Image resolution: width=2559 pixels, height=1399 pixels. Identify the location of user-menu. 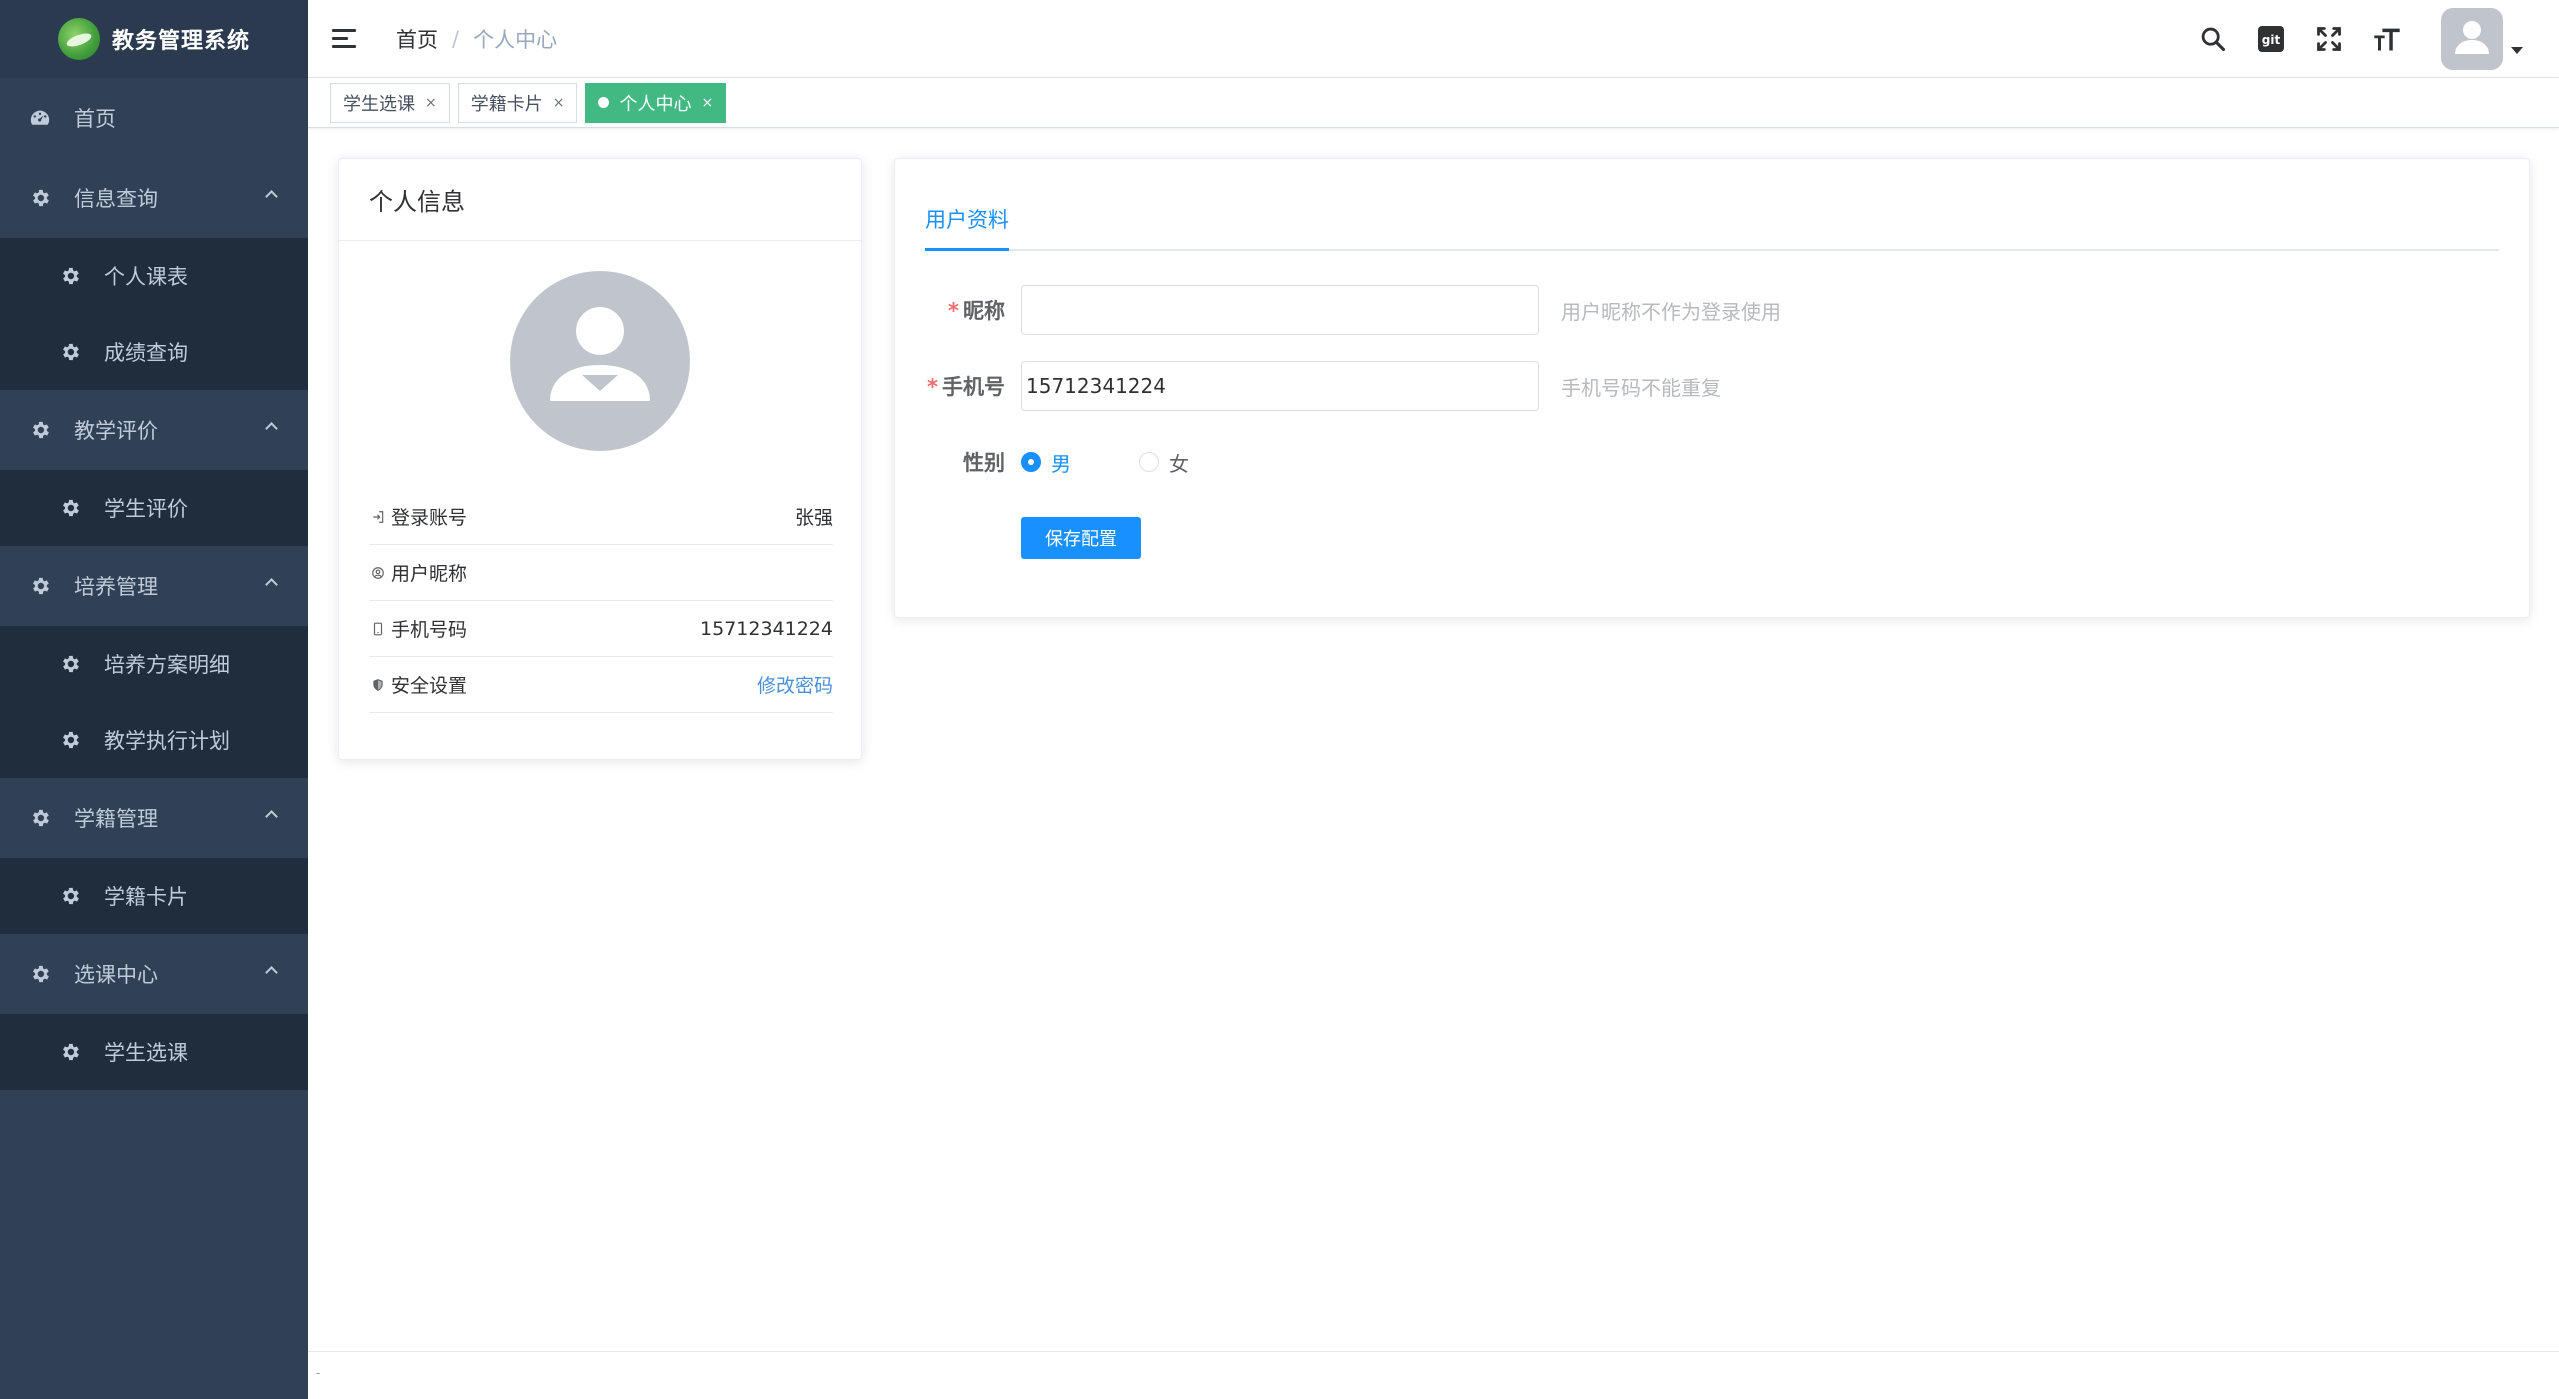
(2482, 39).